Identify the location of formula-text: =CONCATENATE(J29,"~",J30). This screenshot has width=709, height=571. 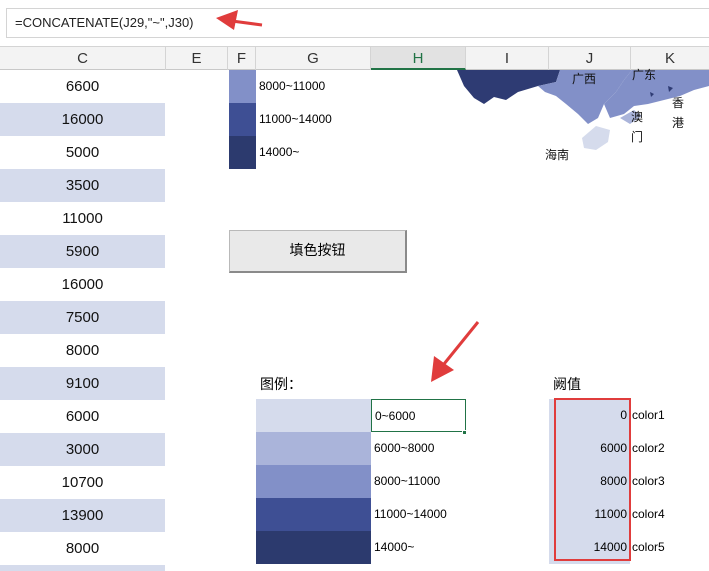
(104, 22).